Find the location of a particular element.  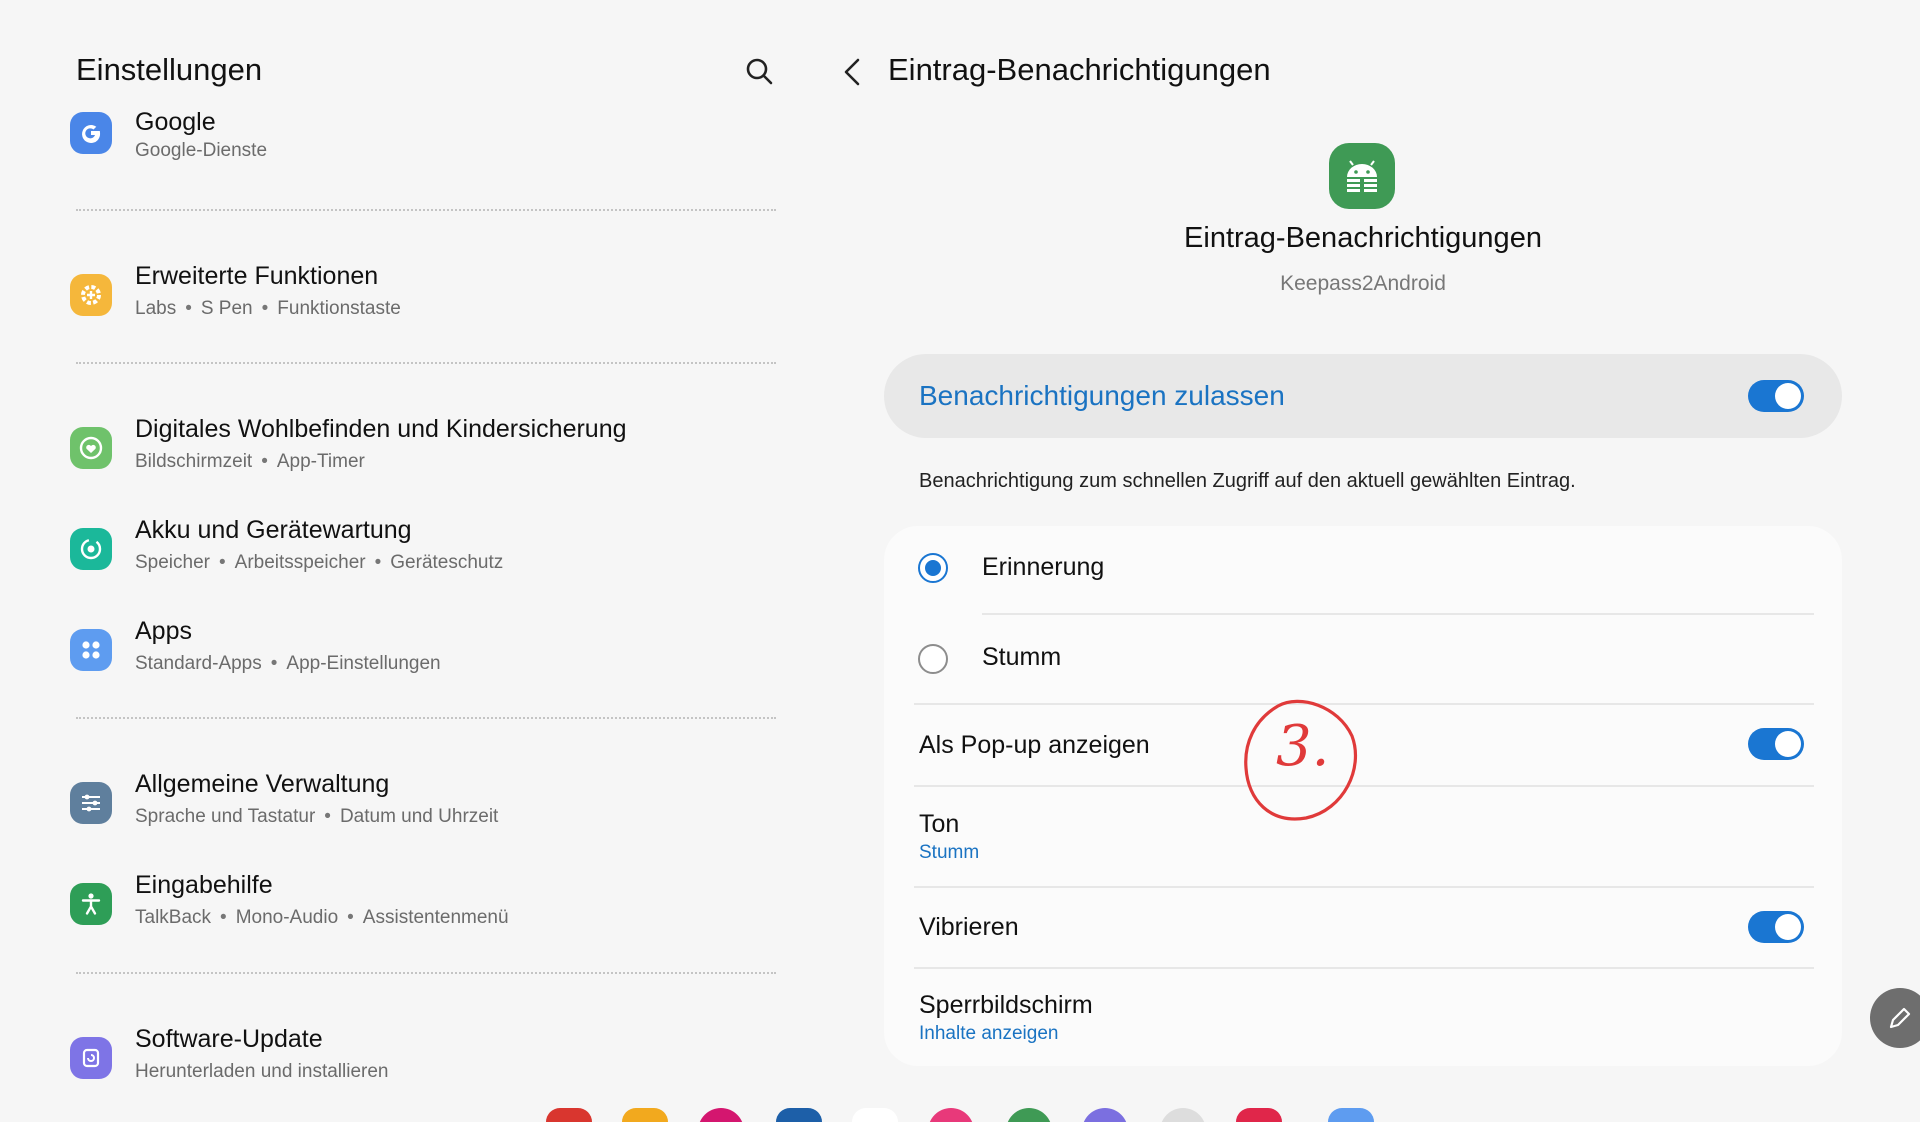

wellbeing-icon is located at coordinates (91, 448).